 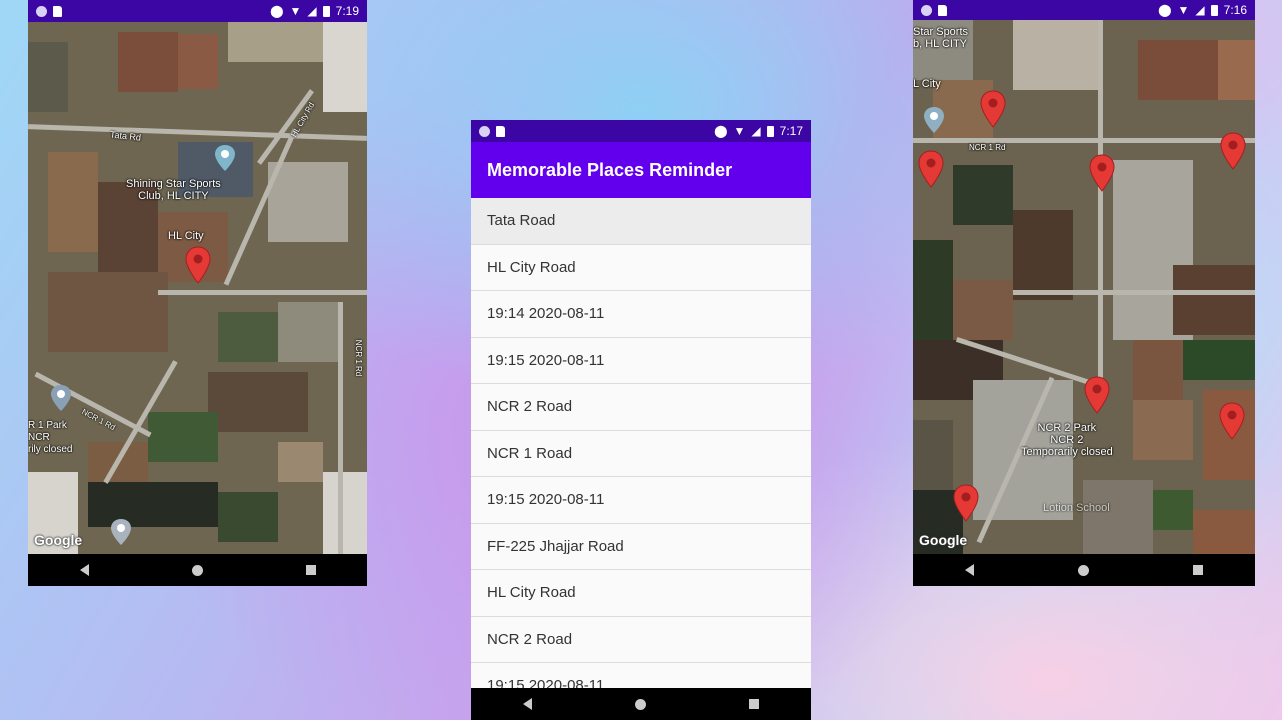 What do you see at coordinates (359, 358) in the screenshot?
I see `map-label-ncr-side: NCR 1 Rd` at bounding box center [359, 358].